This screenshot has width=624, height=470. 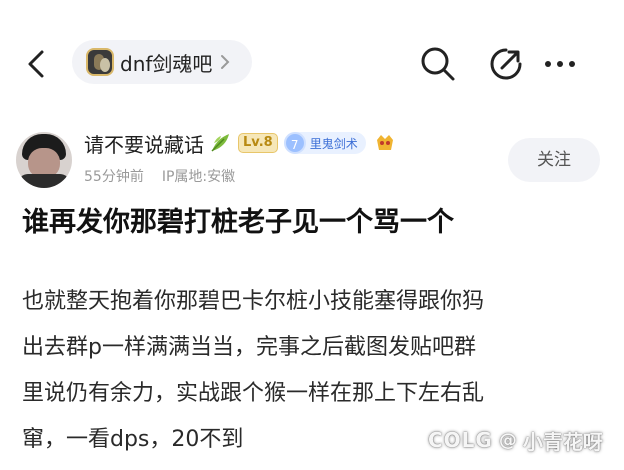 What do you see at coordinates (114, 177) in the screenshot?
I see `post-time: 55分钟前` at bounding box center [114, 177].